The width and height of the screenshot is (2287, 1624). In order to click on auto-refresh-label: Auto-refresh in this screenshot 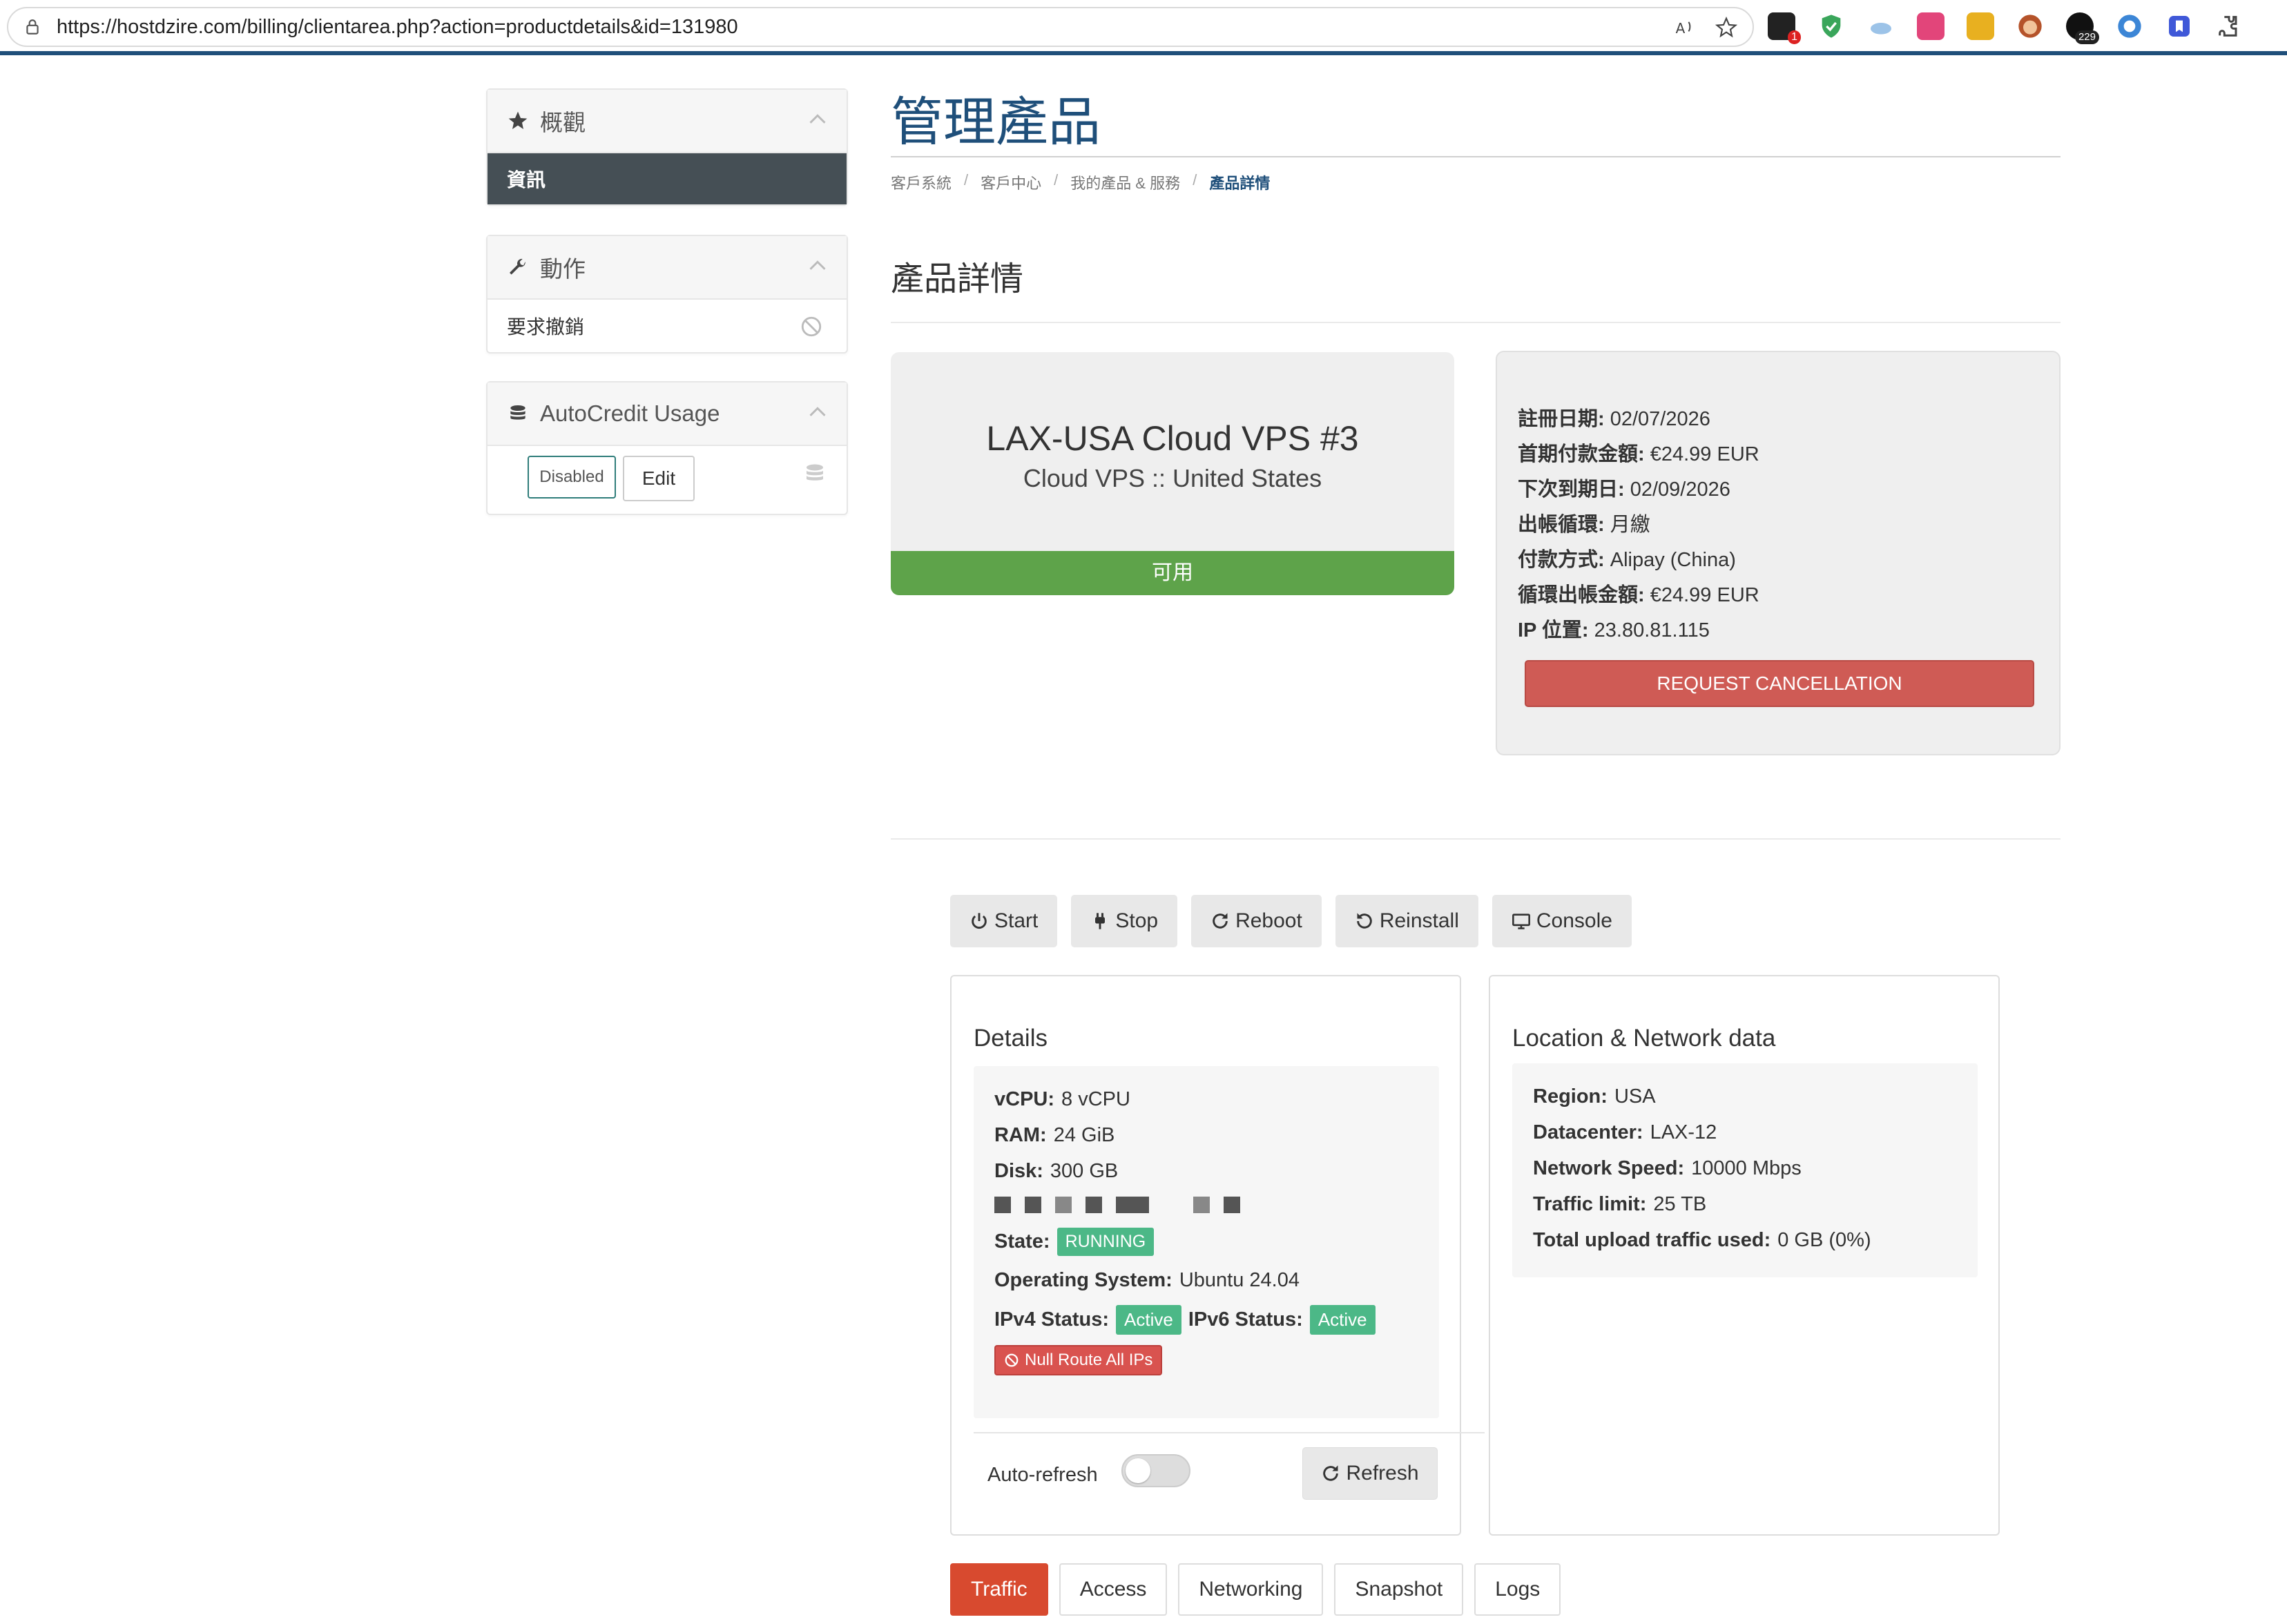, I will do `click(1042, 1475)`.